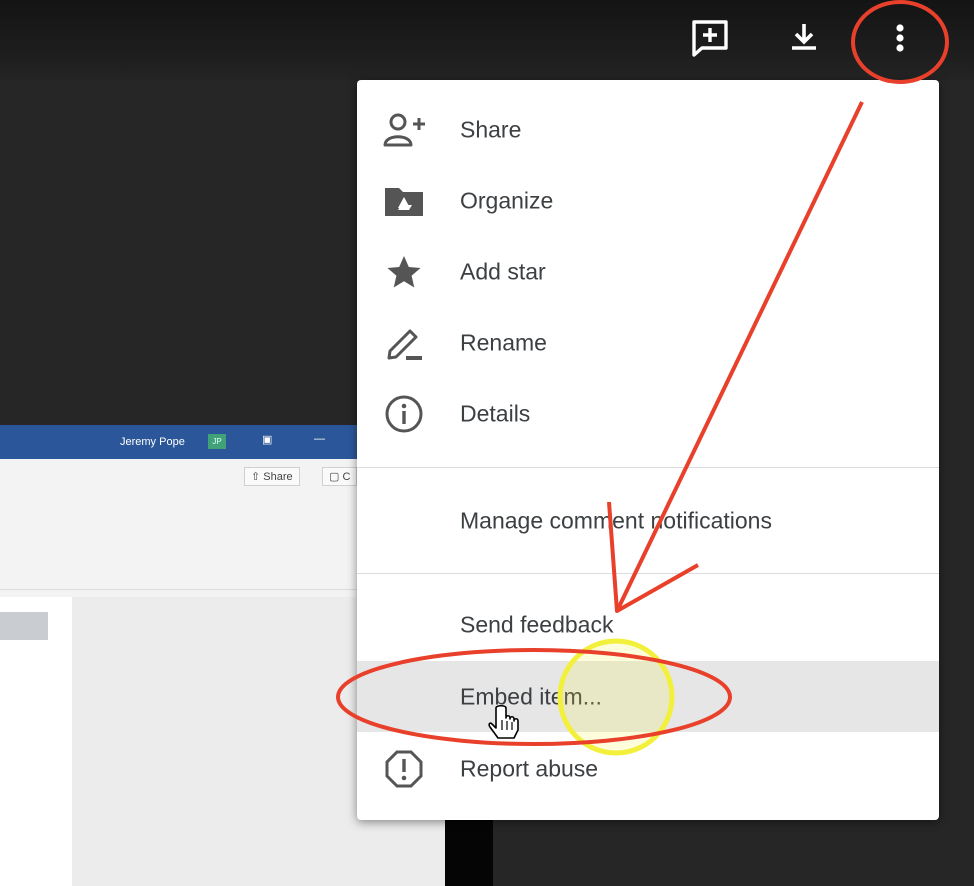  Describe the element at coordinates (404, 201) in the screenshot. I see `drive-folder-icon` at that location.